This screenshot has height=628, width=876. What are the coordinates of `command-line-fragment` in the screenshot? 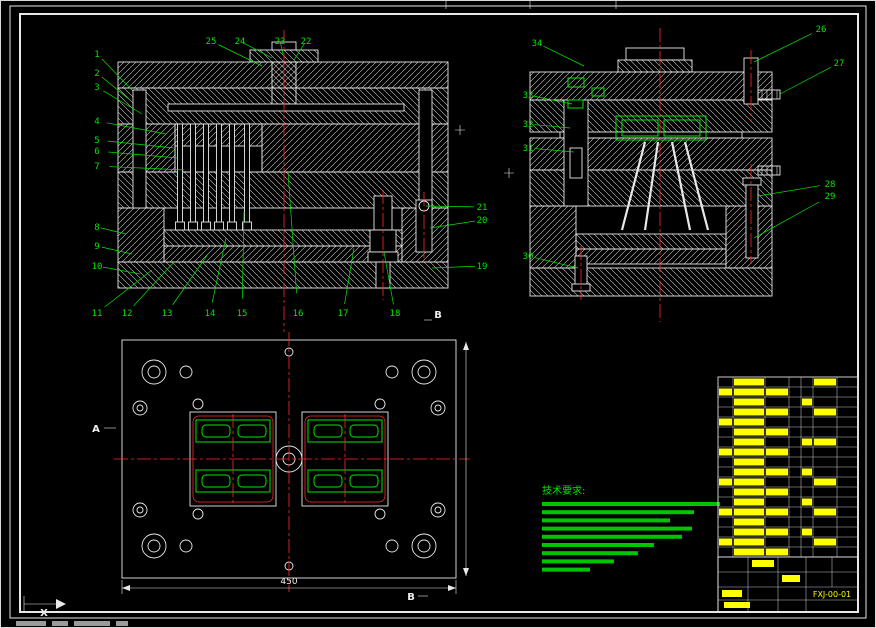 It's located at (72, 623).